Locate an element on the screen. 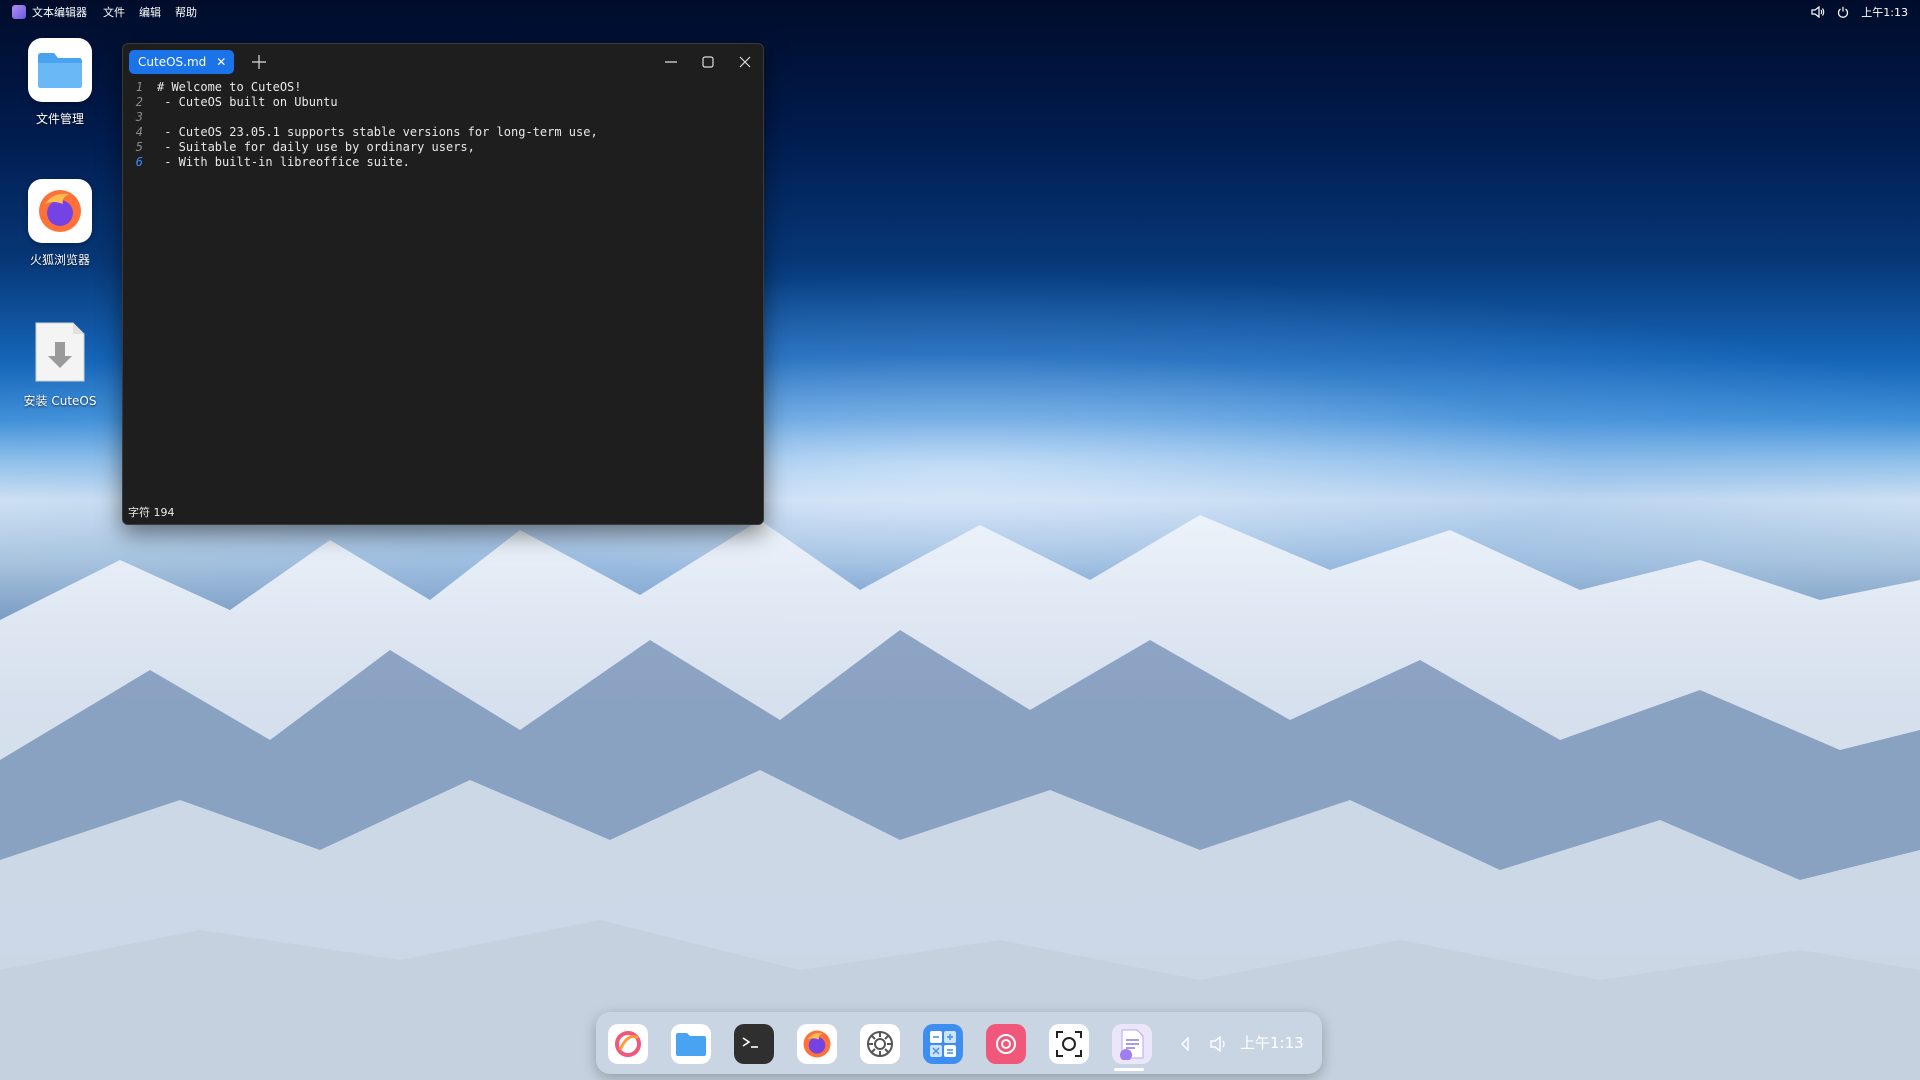 The image size is (1920, 1080). calculator-icon is located at coordinates (943, 1044).